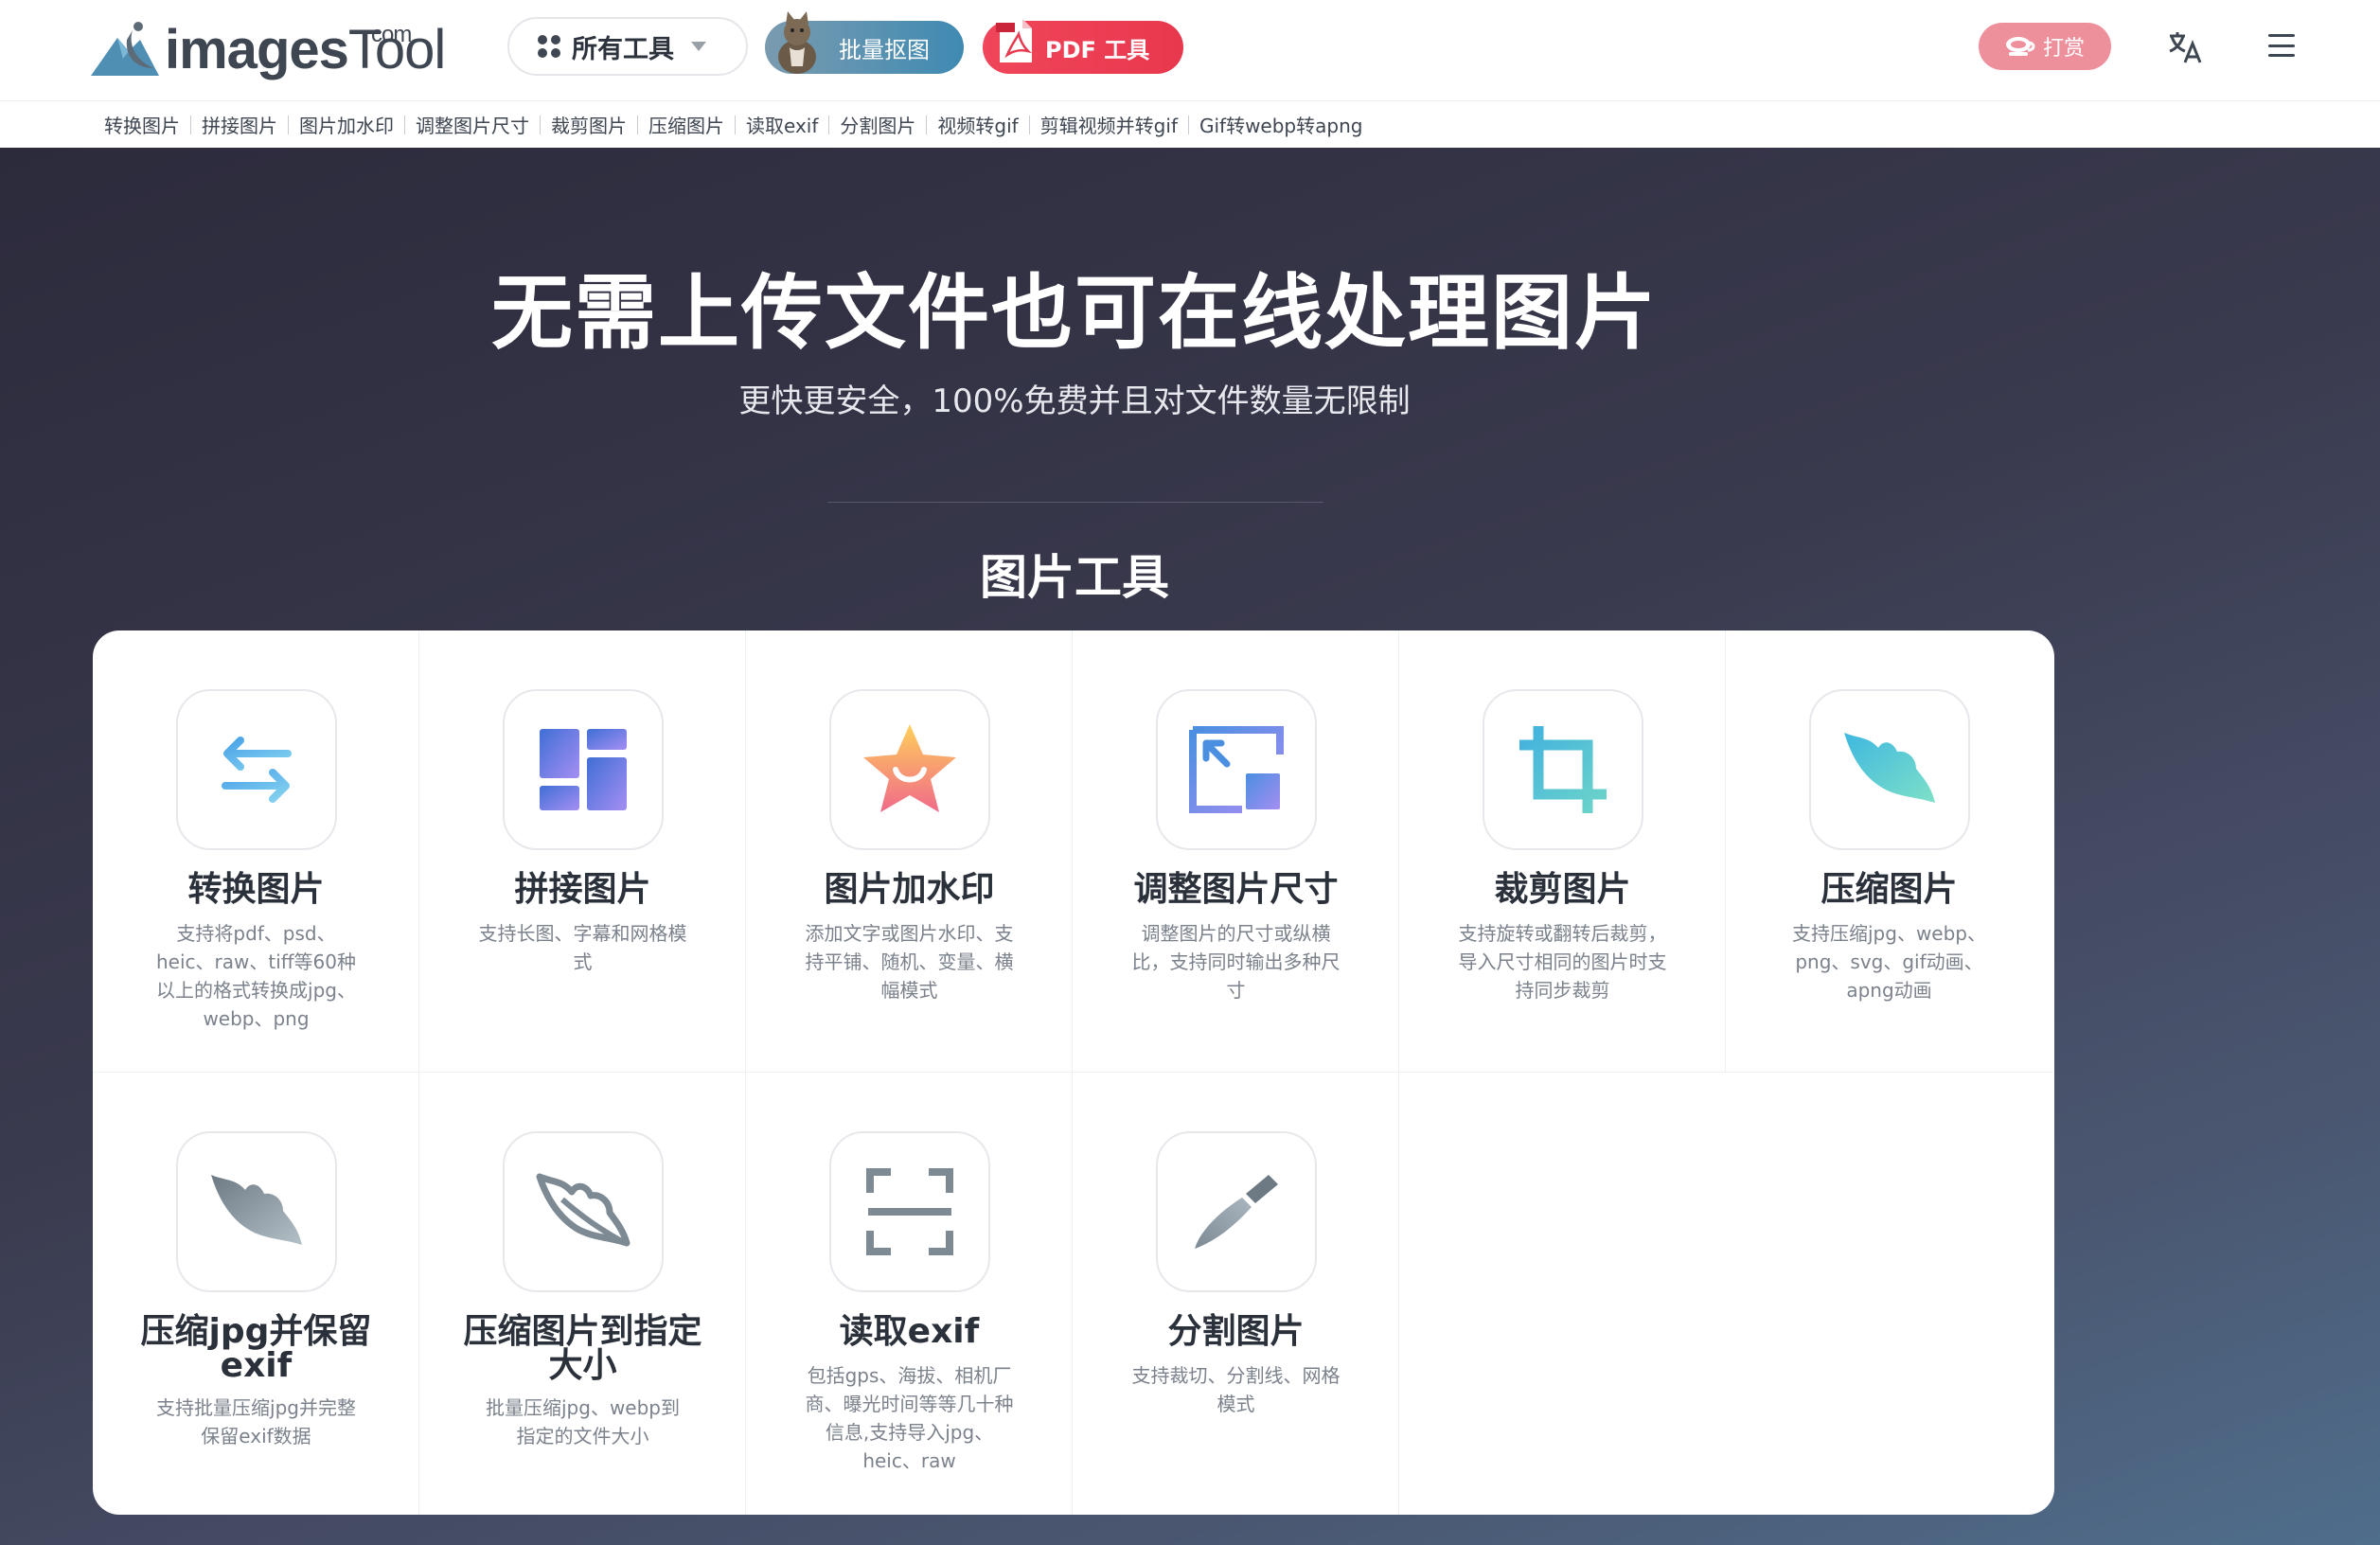 The image size is (2380, 1545). Describe the element at coordinates (582, 890) in the screenshot. I see `tool-title: 拼接图片` at that location.